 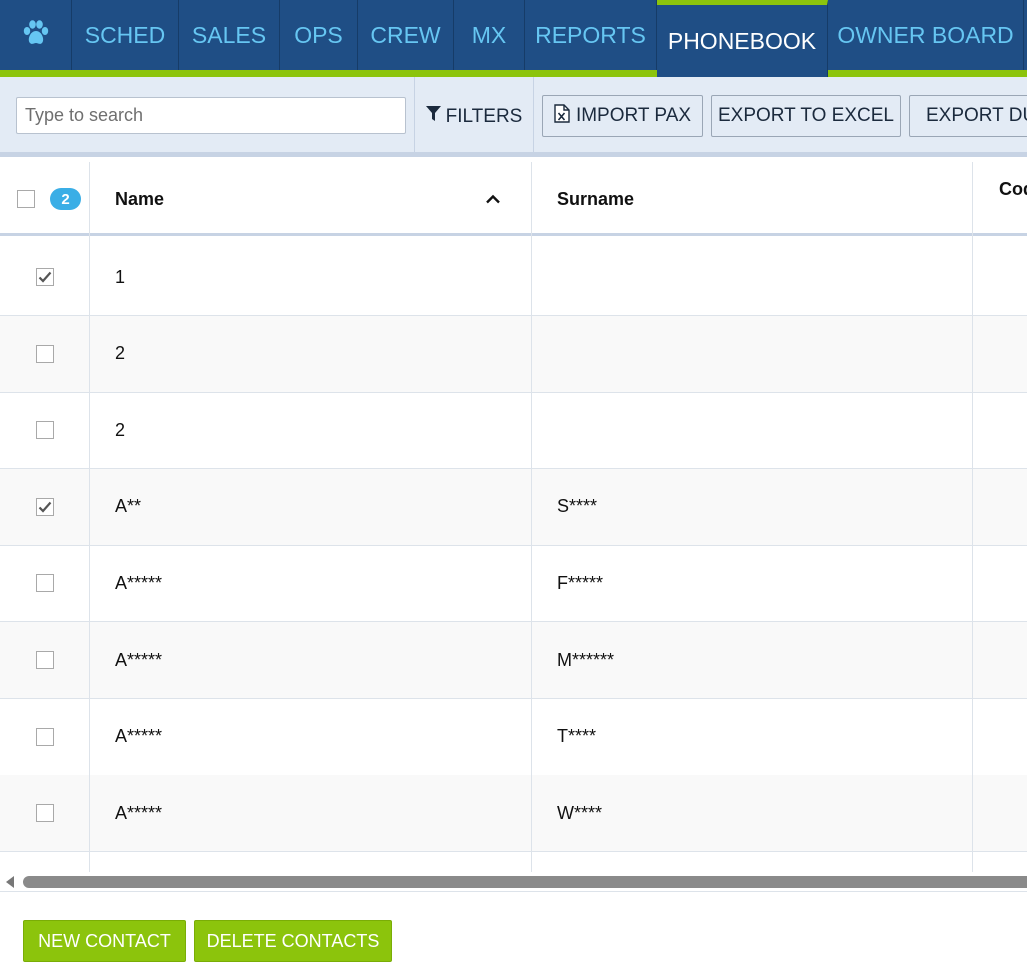 I want to click on export-to-excel-label: EXPORT TO EXCEL, so click(x=805, y=115).